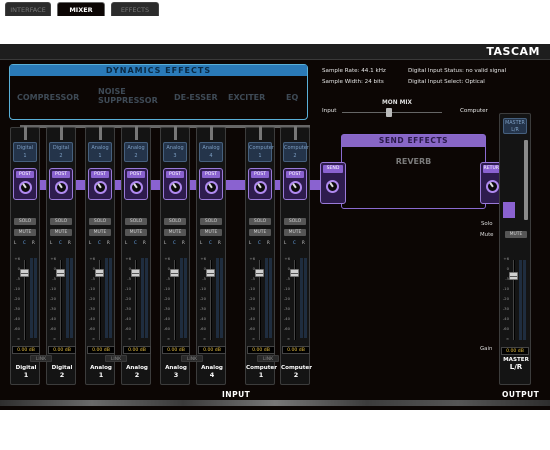 This screenshot has width=550, height=450. What do you see at coordinates (275, 403) in the screenshot?
I see `window-bottom-edge` at bounding box center [275, 403].